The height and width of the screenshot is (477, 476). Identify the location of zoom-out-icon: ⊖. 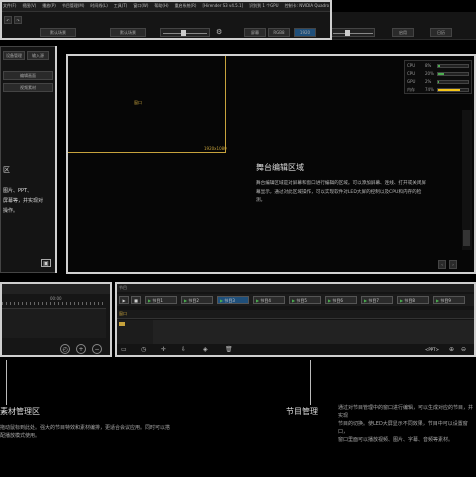
(463, 349).